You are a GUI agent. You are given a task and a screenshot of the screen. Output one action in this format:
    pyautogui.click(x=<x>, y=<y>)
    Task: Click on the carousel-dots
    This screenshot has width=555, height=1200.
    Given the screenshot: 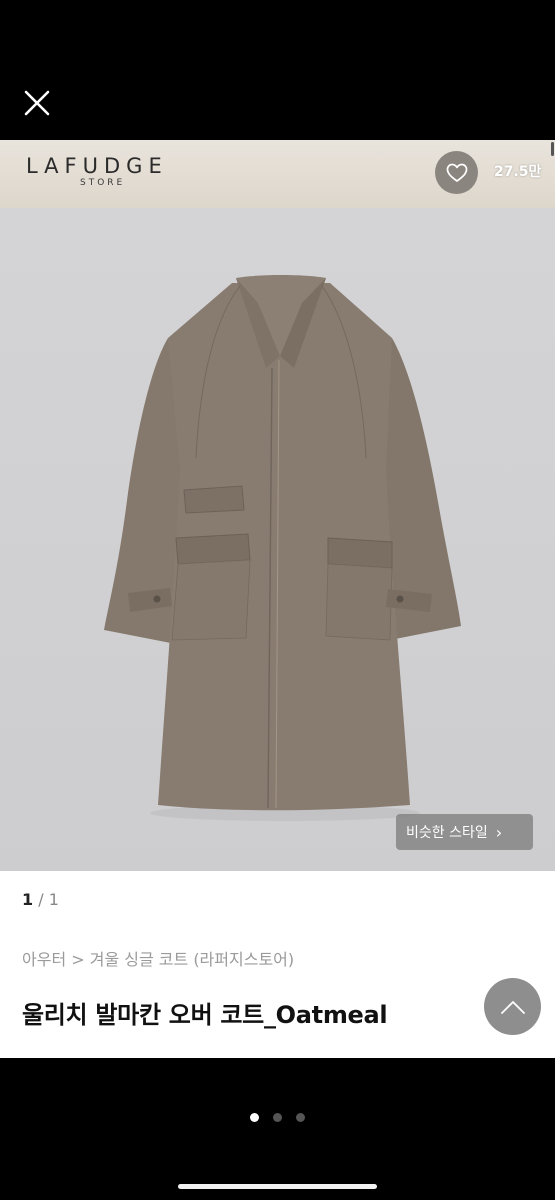 What is the action you would take?
    pyautogui.click(x=277, y=1117)
    